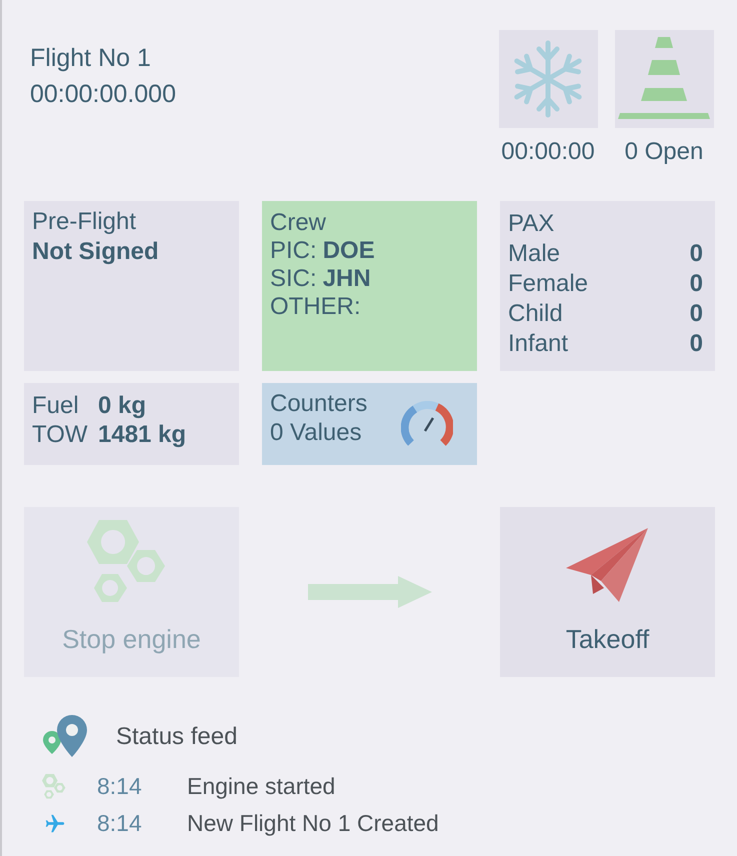 This screenshot has height=856, width=737. Describe the element at coordinates (534, 254) in the screenshot. I see `pax-label: Male` at that location.